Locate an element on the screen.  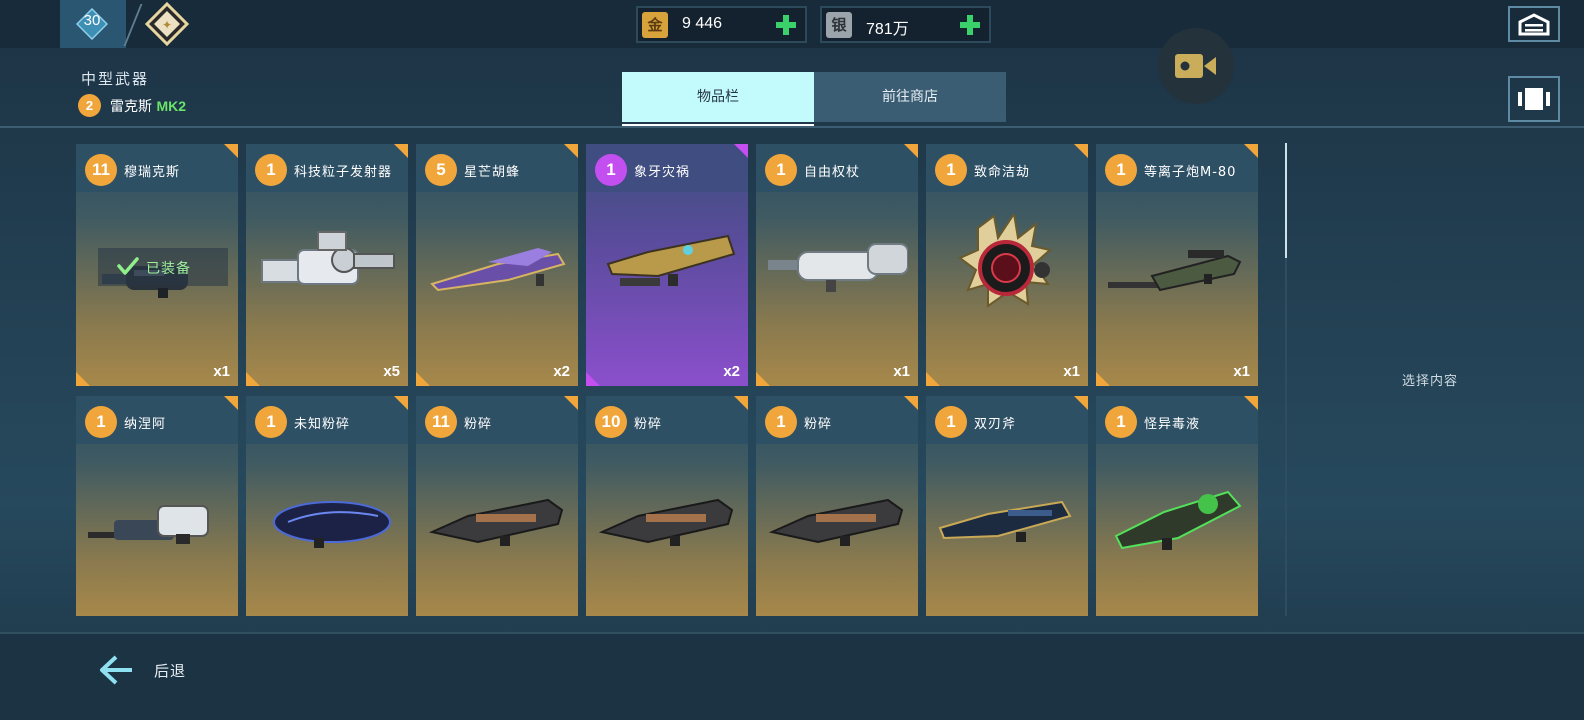
weapon-card: 11 粉碎 is located at coordinates (497, 506).